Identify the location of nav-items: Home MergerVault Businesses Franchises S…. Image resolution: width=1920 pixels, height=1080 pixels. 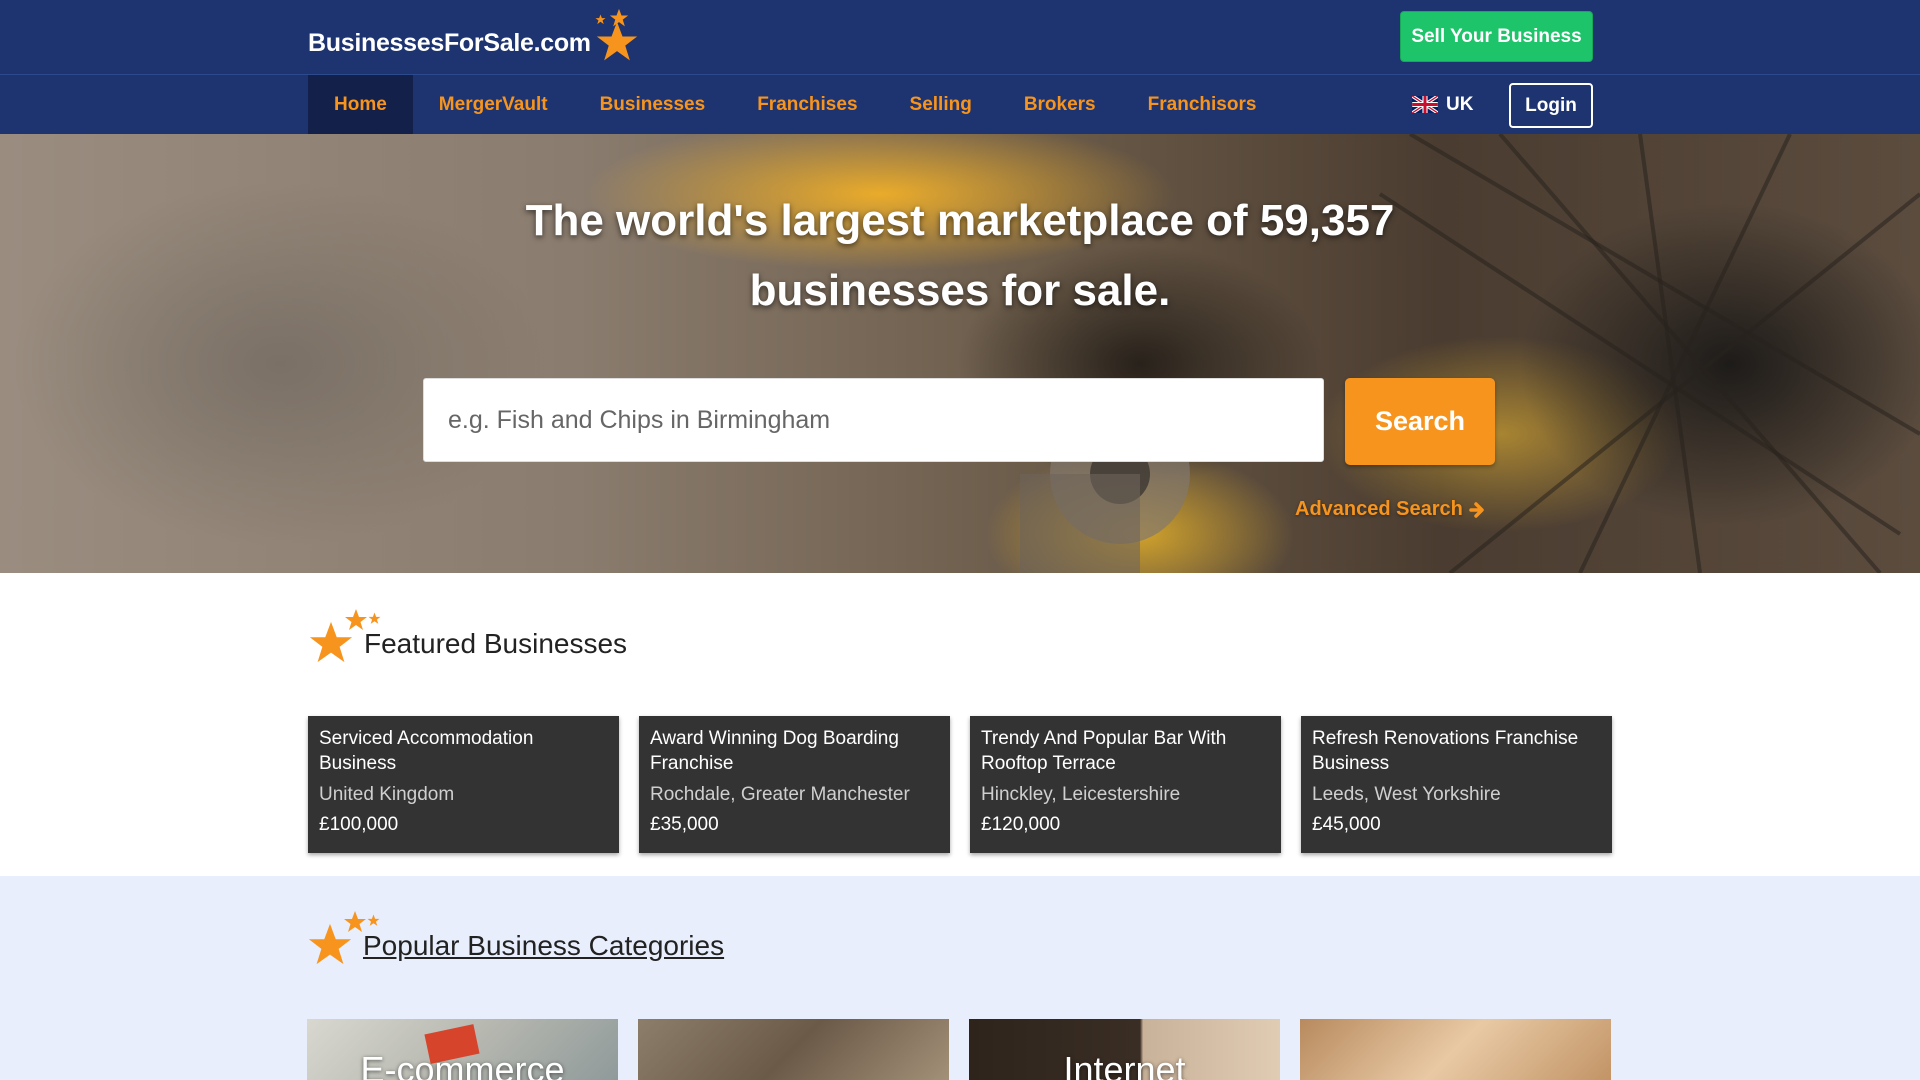
(795, 104).